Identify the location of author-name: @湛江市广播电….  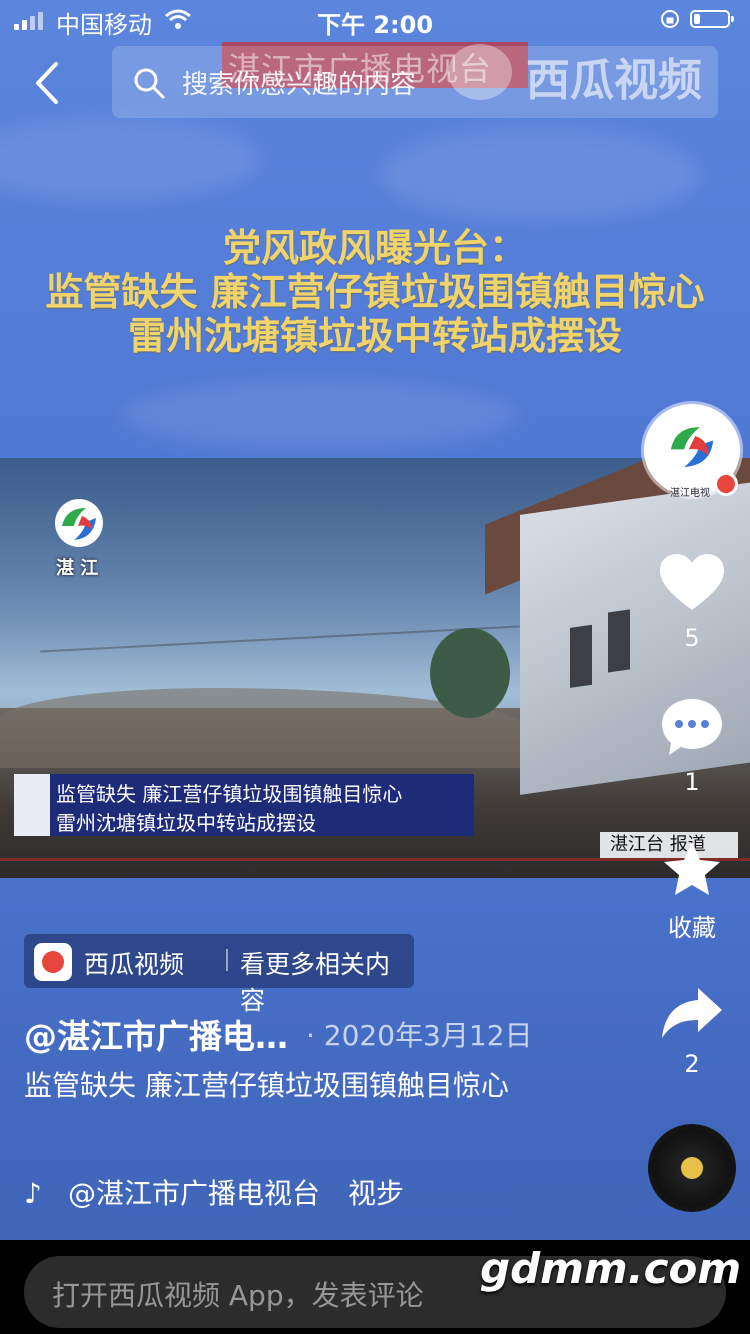
(156, 1034).